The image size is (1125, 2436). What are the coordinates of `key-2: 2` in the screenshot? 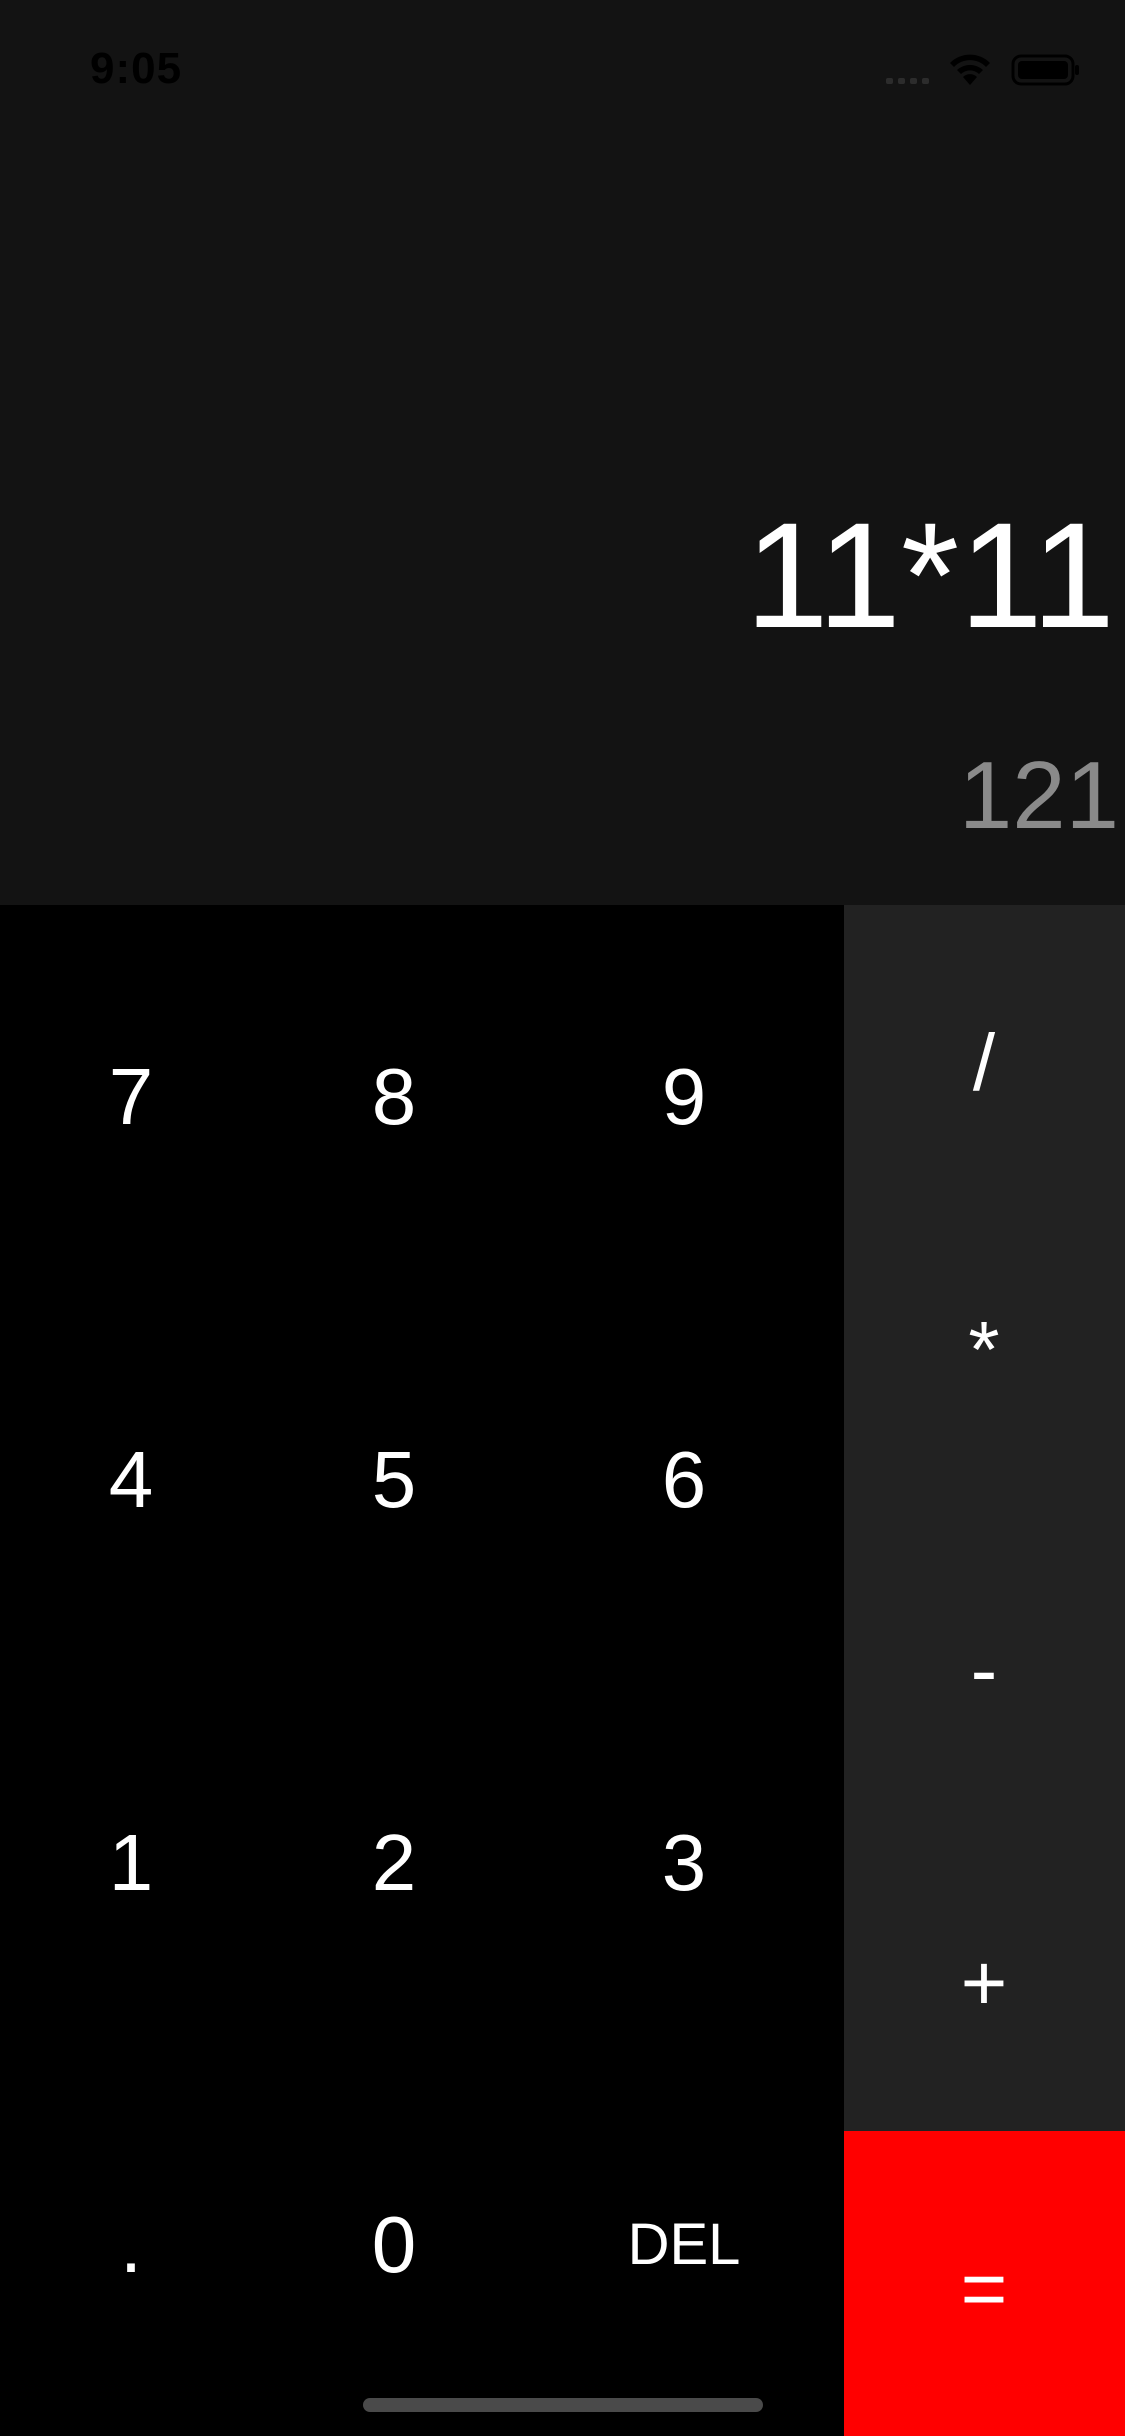 It's located at (394, 1863).